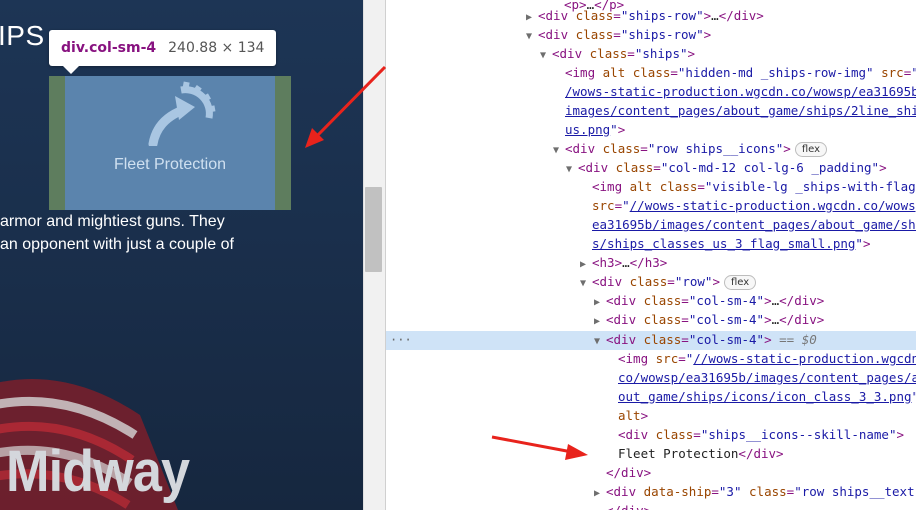 This screenshot has height=510, width=916. I want to click on dom-node-col-sm-4-selected: ··· ▼ <div class="col-sm-4"> == $0, so click(651, 340).